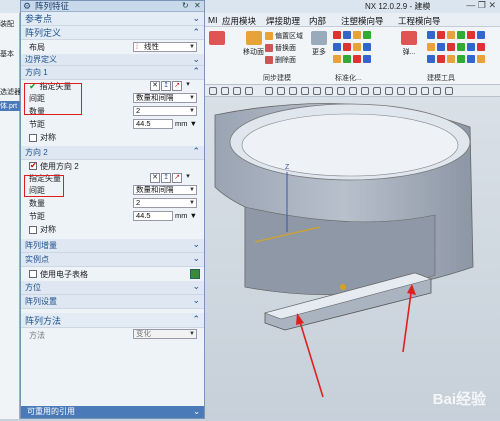 The width and height of the screenshot is (500, 421). Describe the element at coordinates (481, 5) in the screenshot. I see `window-controls: — ❐ ✕` at that location.